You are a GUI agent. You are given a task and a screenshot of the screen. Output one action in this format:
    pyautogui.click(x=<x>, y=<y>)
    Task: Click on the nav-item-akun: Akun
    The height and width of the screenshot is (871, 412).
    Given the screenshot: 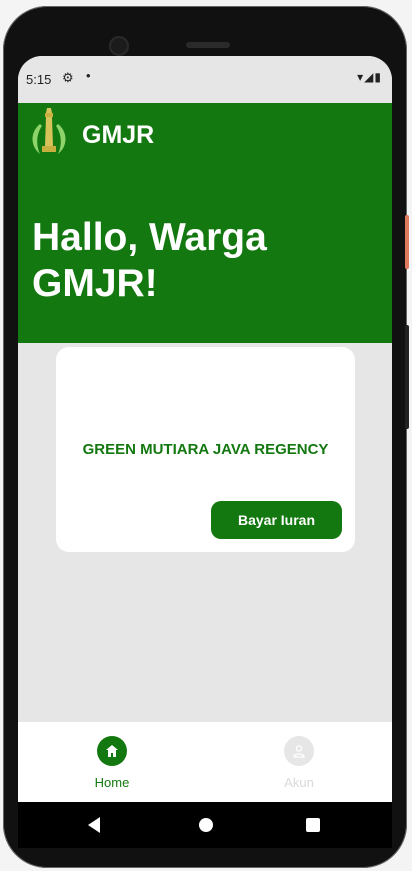 What is the action you would take?
    pyautogui.click(x=299, y=763)
    